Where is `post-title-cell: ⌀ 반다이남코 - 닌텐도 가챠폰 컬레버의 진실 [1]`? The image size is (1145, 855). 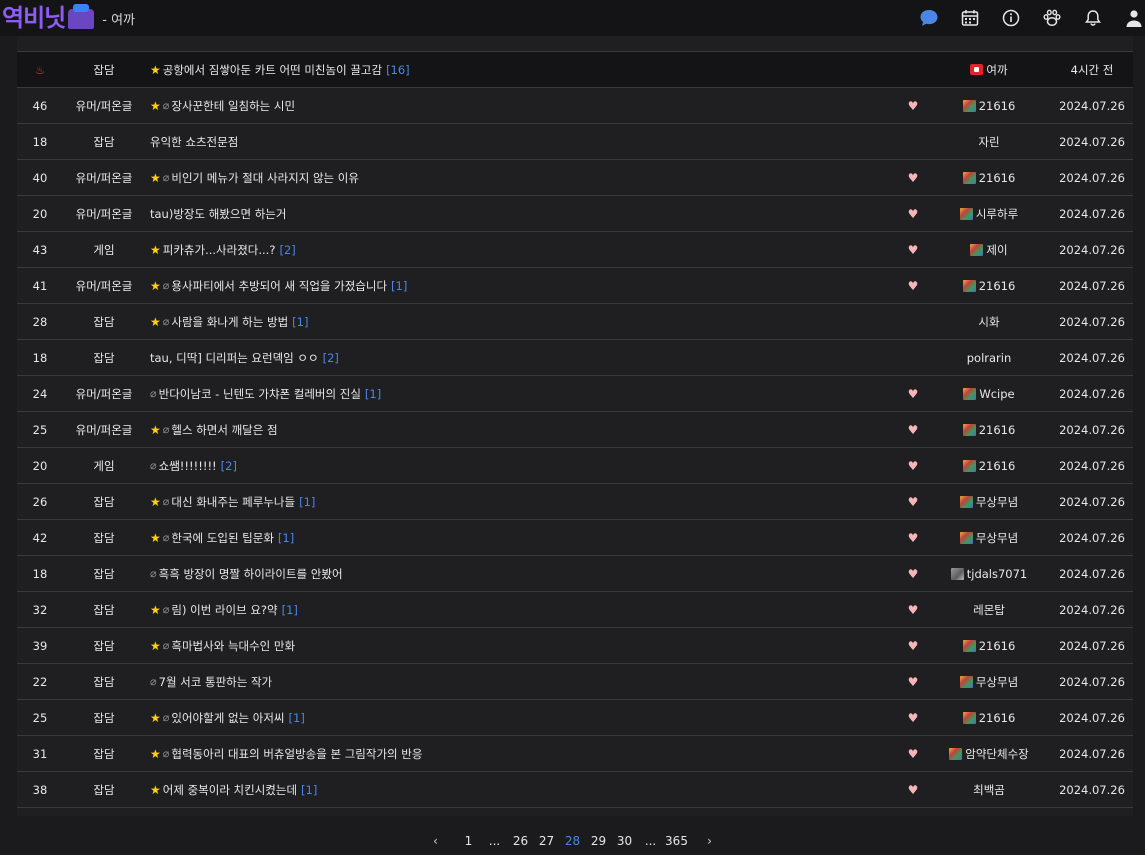
post-title-cell: ⌀ 반다이남코 - 닌텐도 가챠폰 컬레버의 진실 [1] is located at coordinates (525, 394).